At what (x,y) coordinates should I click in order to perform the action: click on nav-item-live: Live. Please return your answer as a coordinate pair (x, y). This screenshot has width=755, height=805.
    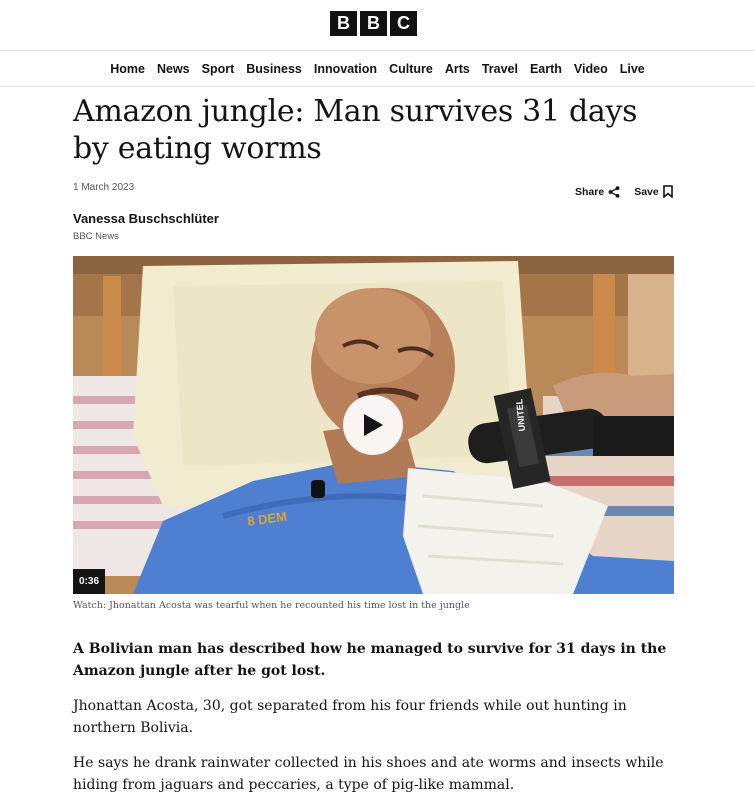
    Looking at the image, I should click on (632, 69).